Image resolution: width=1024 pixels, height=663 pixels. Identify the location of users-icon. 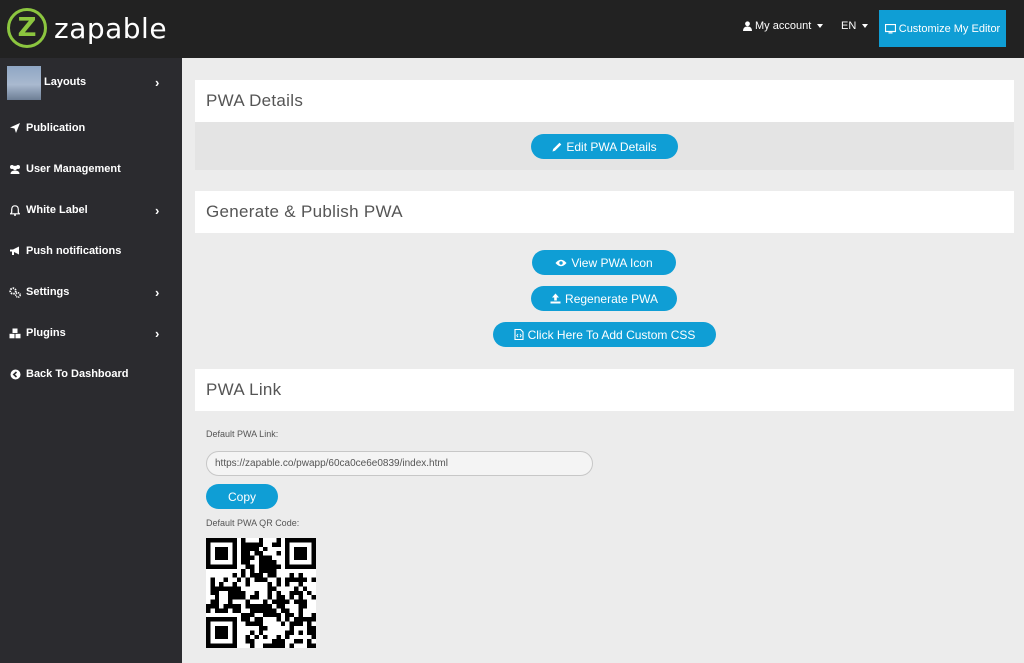
(15, 169).